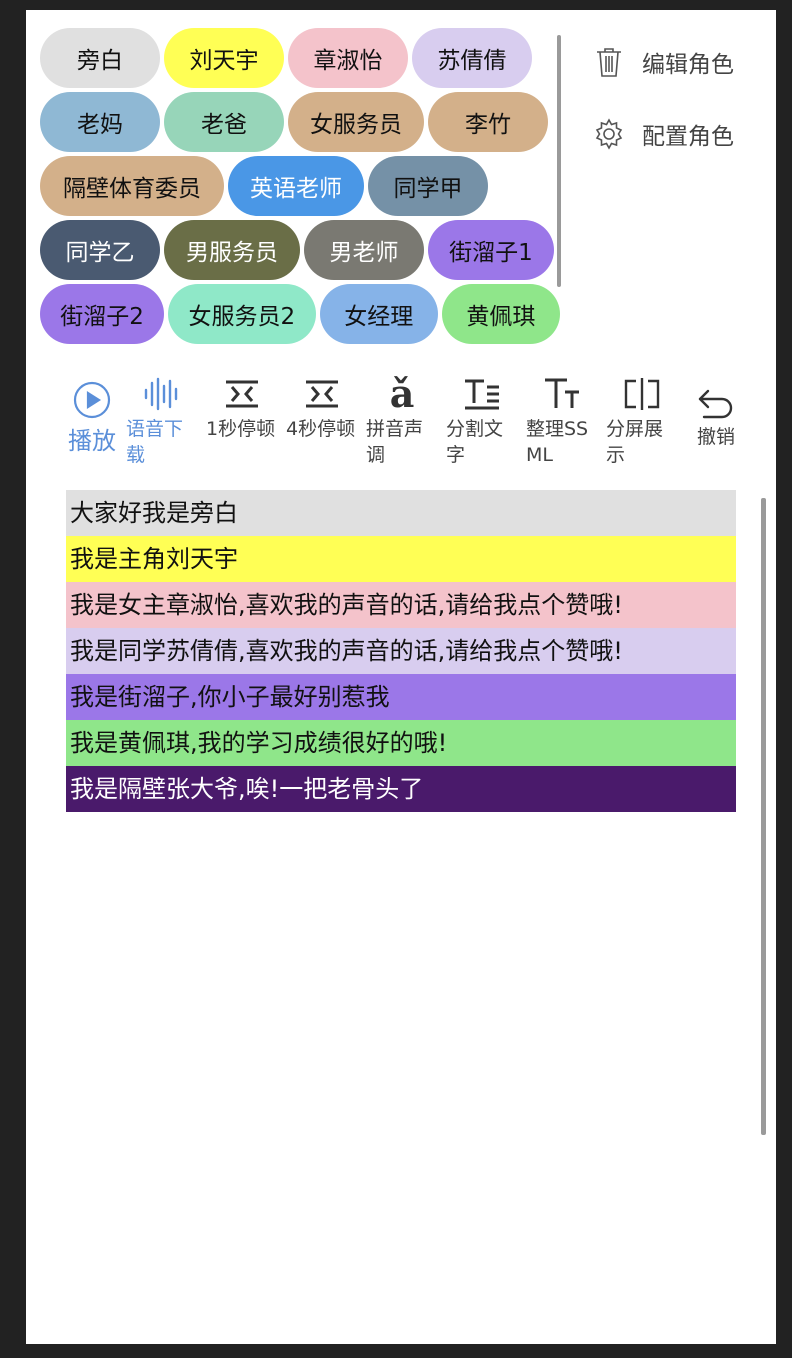 This screenshot has width=792, height=1358. Describe the element at coordinates (224, 122) in the screenshot. I see `role-chip: 老爸` at that location.